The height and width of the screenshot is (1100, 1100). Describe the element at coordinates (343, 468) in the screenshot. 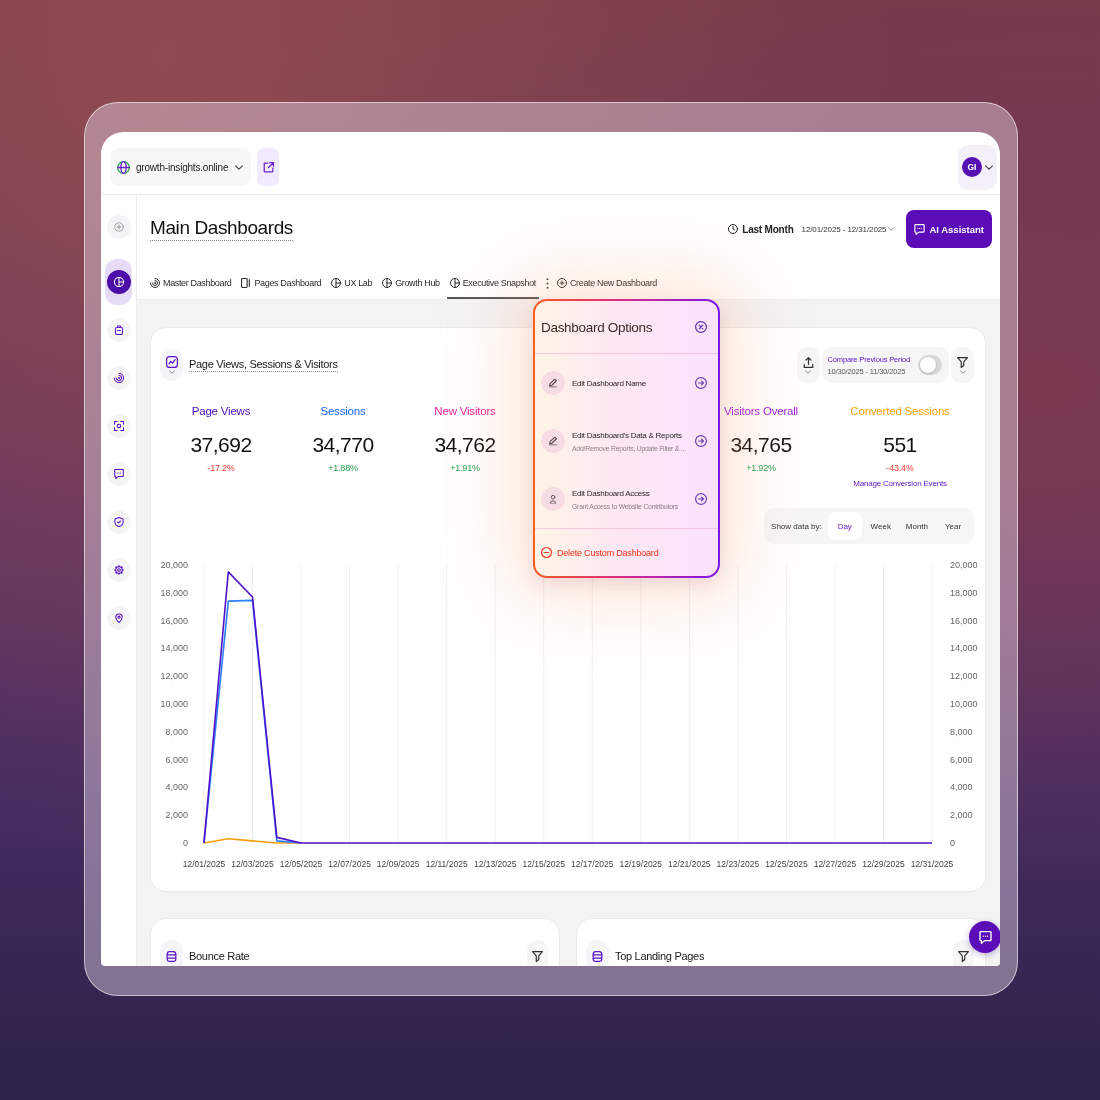

I see `metric-change: +1.88%` at that location.